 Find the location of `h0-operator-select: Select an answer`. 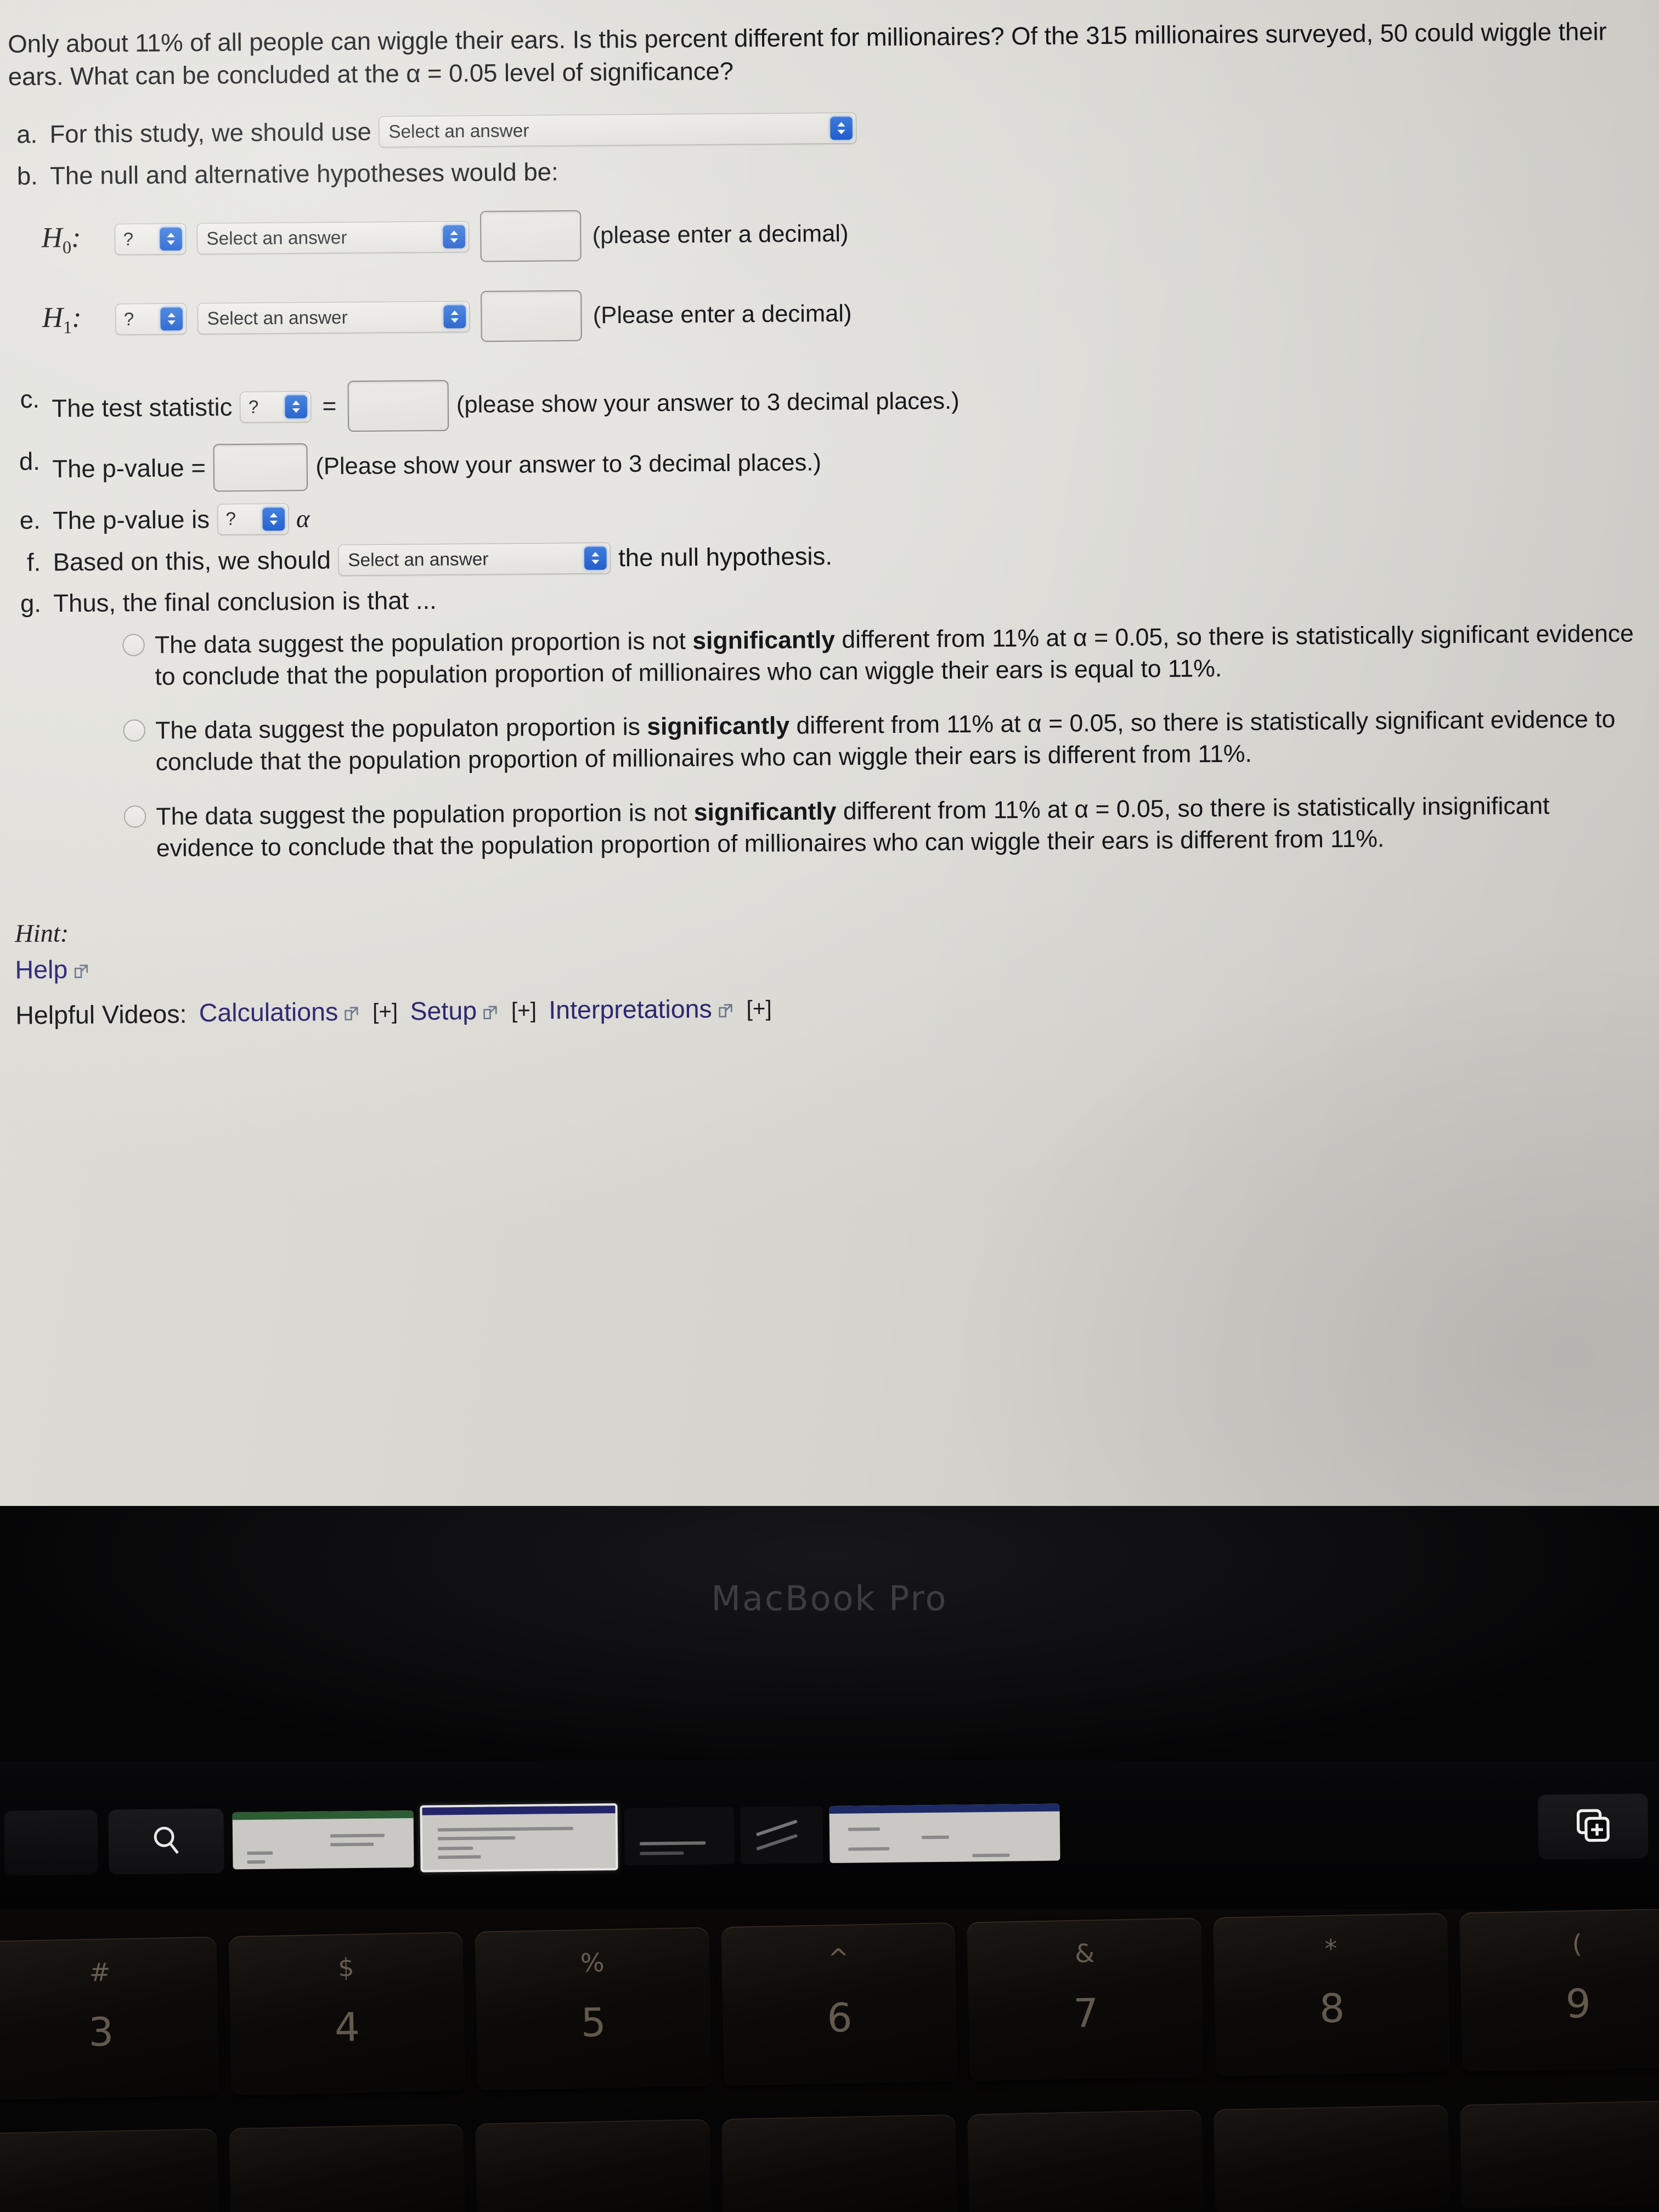

h0-operator-select: Select an answer is located at coordinates (333, 238).